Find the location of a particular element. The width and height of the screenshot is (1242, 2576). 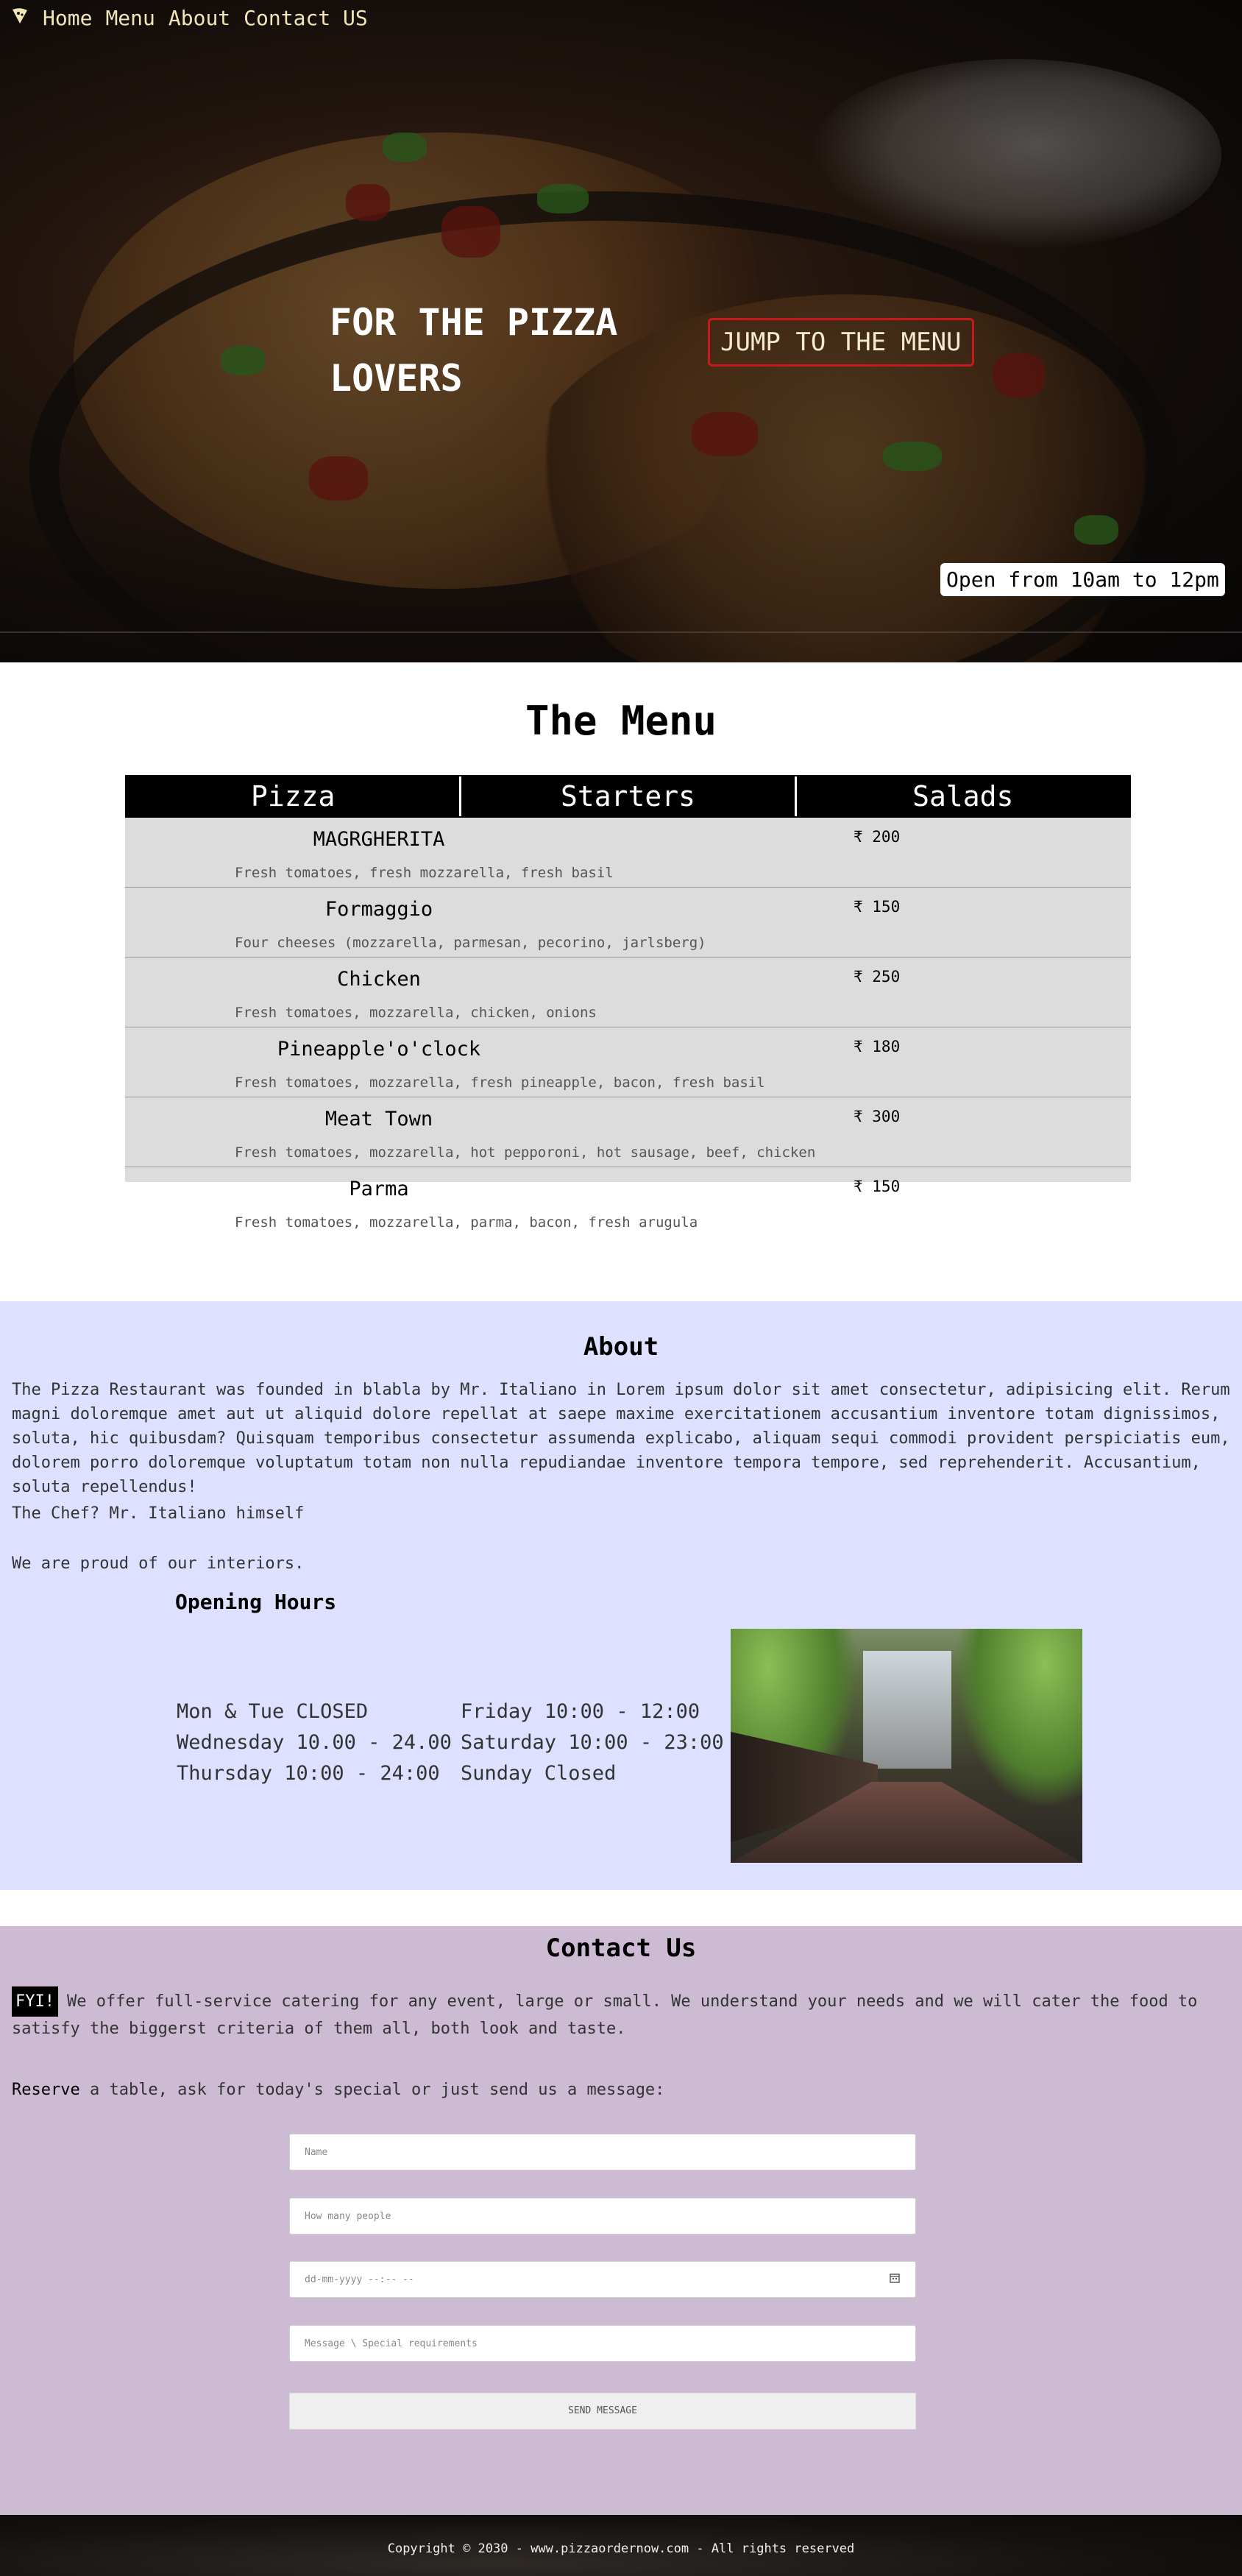

hero-divider is located at coordinates (621, 632).